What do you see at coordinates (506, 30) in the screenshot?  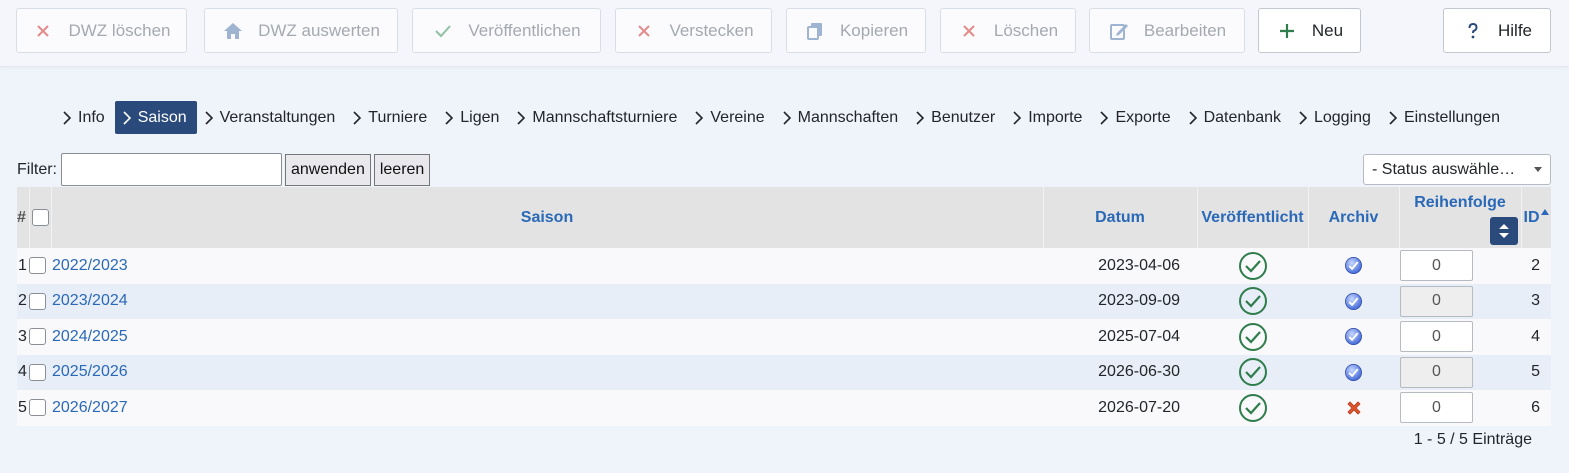 I see `publish-button: Veröffentlichen` at bounding box center [506, 30].